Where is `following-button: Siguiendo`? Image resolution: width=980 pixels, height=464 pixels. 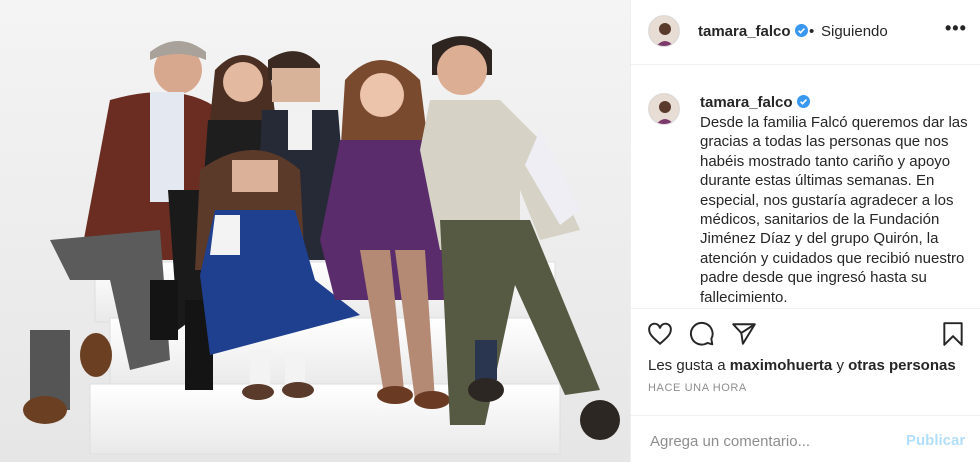 following-button: Siguiendo is located at coordinates (854, 31).